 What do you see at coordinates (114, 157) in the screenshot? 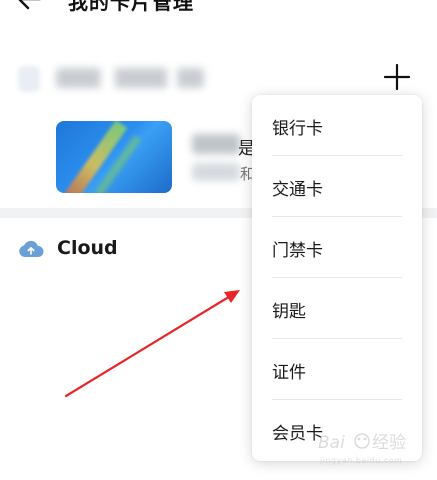
I see `card-thumbnail` at bounding box center [114, 157].